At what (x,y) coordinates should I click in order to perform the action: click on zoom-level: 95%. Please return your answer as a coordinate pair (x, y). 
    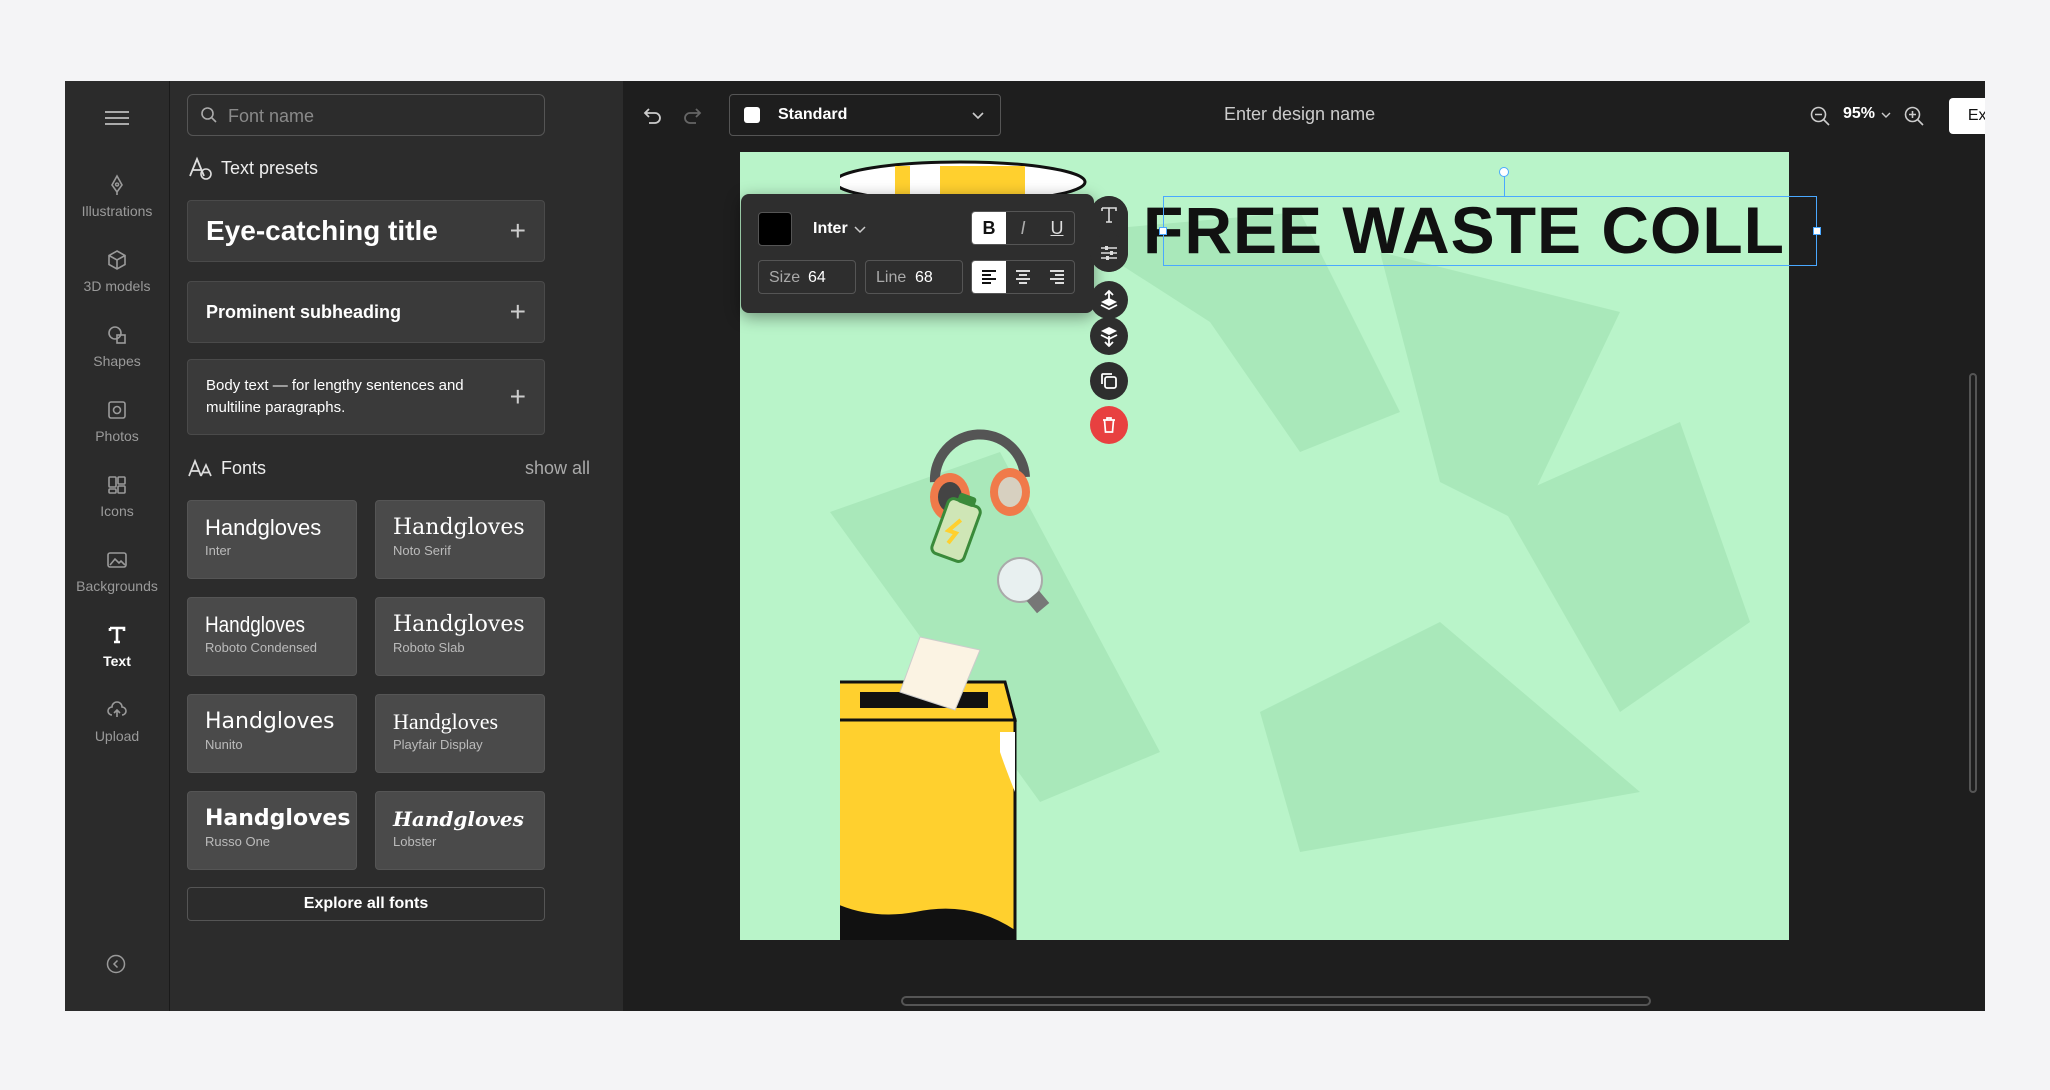
    Looking at the image, I should click on (1859, 114).